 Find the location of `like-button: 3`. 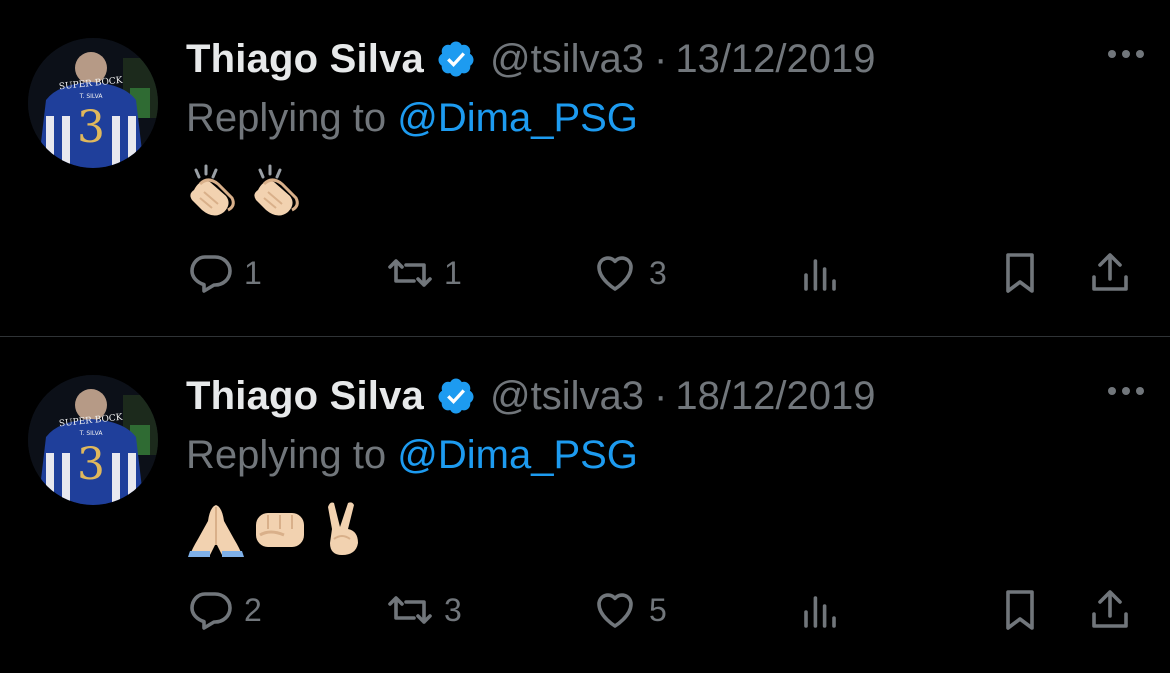

like-button: 3 is located at coordinates (629, 273).